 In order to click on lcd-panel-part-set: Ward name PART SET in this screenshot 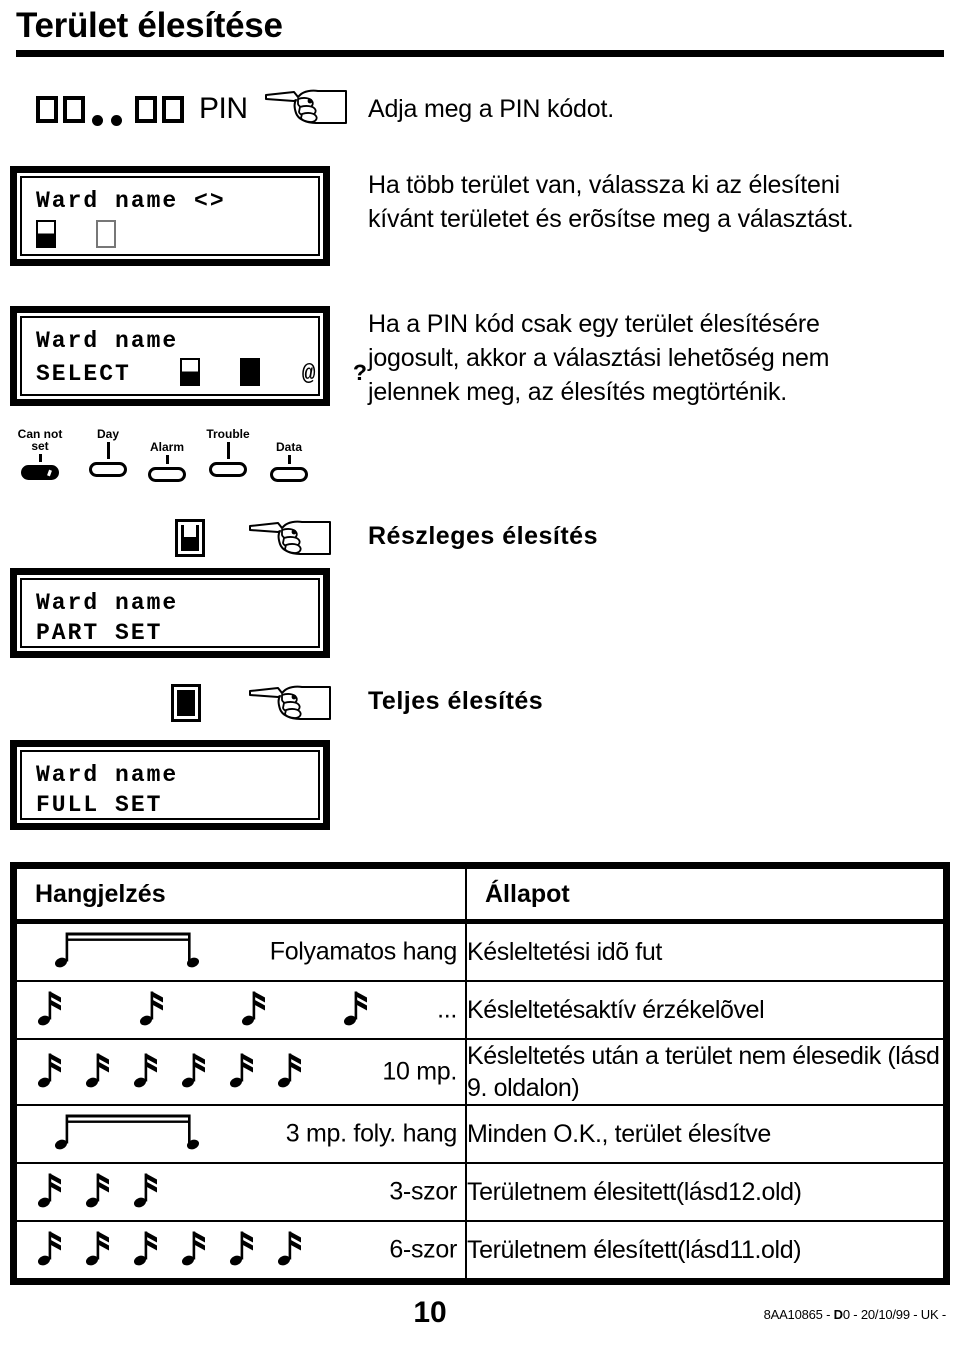, I will do `click(170, 613)`.